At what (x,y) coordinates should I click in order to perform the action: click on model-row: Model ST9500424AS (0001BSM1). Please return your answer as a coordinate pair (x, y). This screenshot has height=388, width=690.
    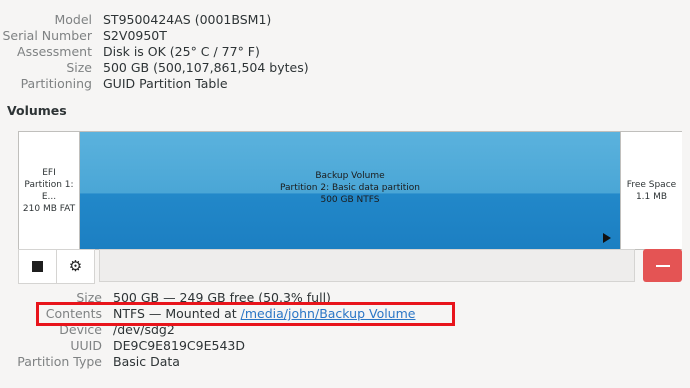
    Looking at the image, I should click on (200, 20).